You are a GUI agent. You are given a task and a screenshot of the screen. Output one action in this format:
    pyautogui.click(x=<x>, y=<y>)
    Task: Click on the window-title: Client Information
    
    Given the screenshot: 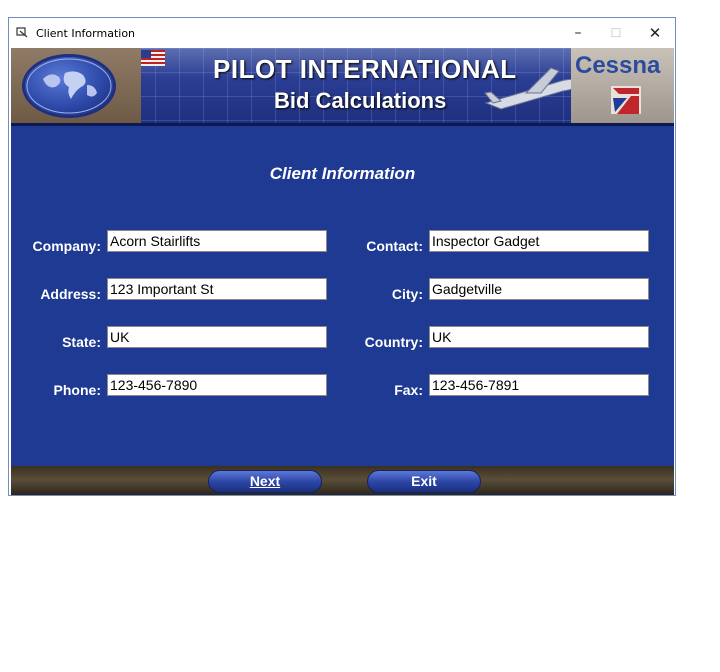 What is the action you would take?
    pyautogui.click(x=86, y=33)
    